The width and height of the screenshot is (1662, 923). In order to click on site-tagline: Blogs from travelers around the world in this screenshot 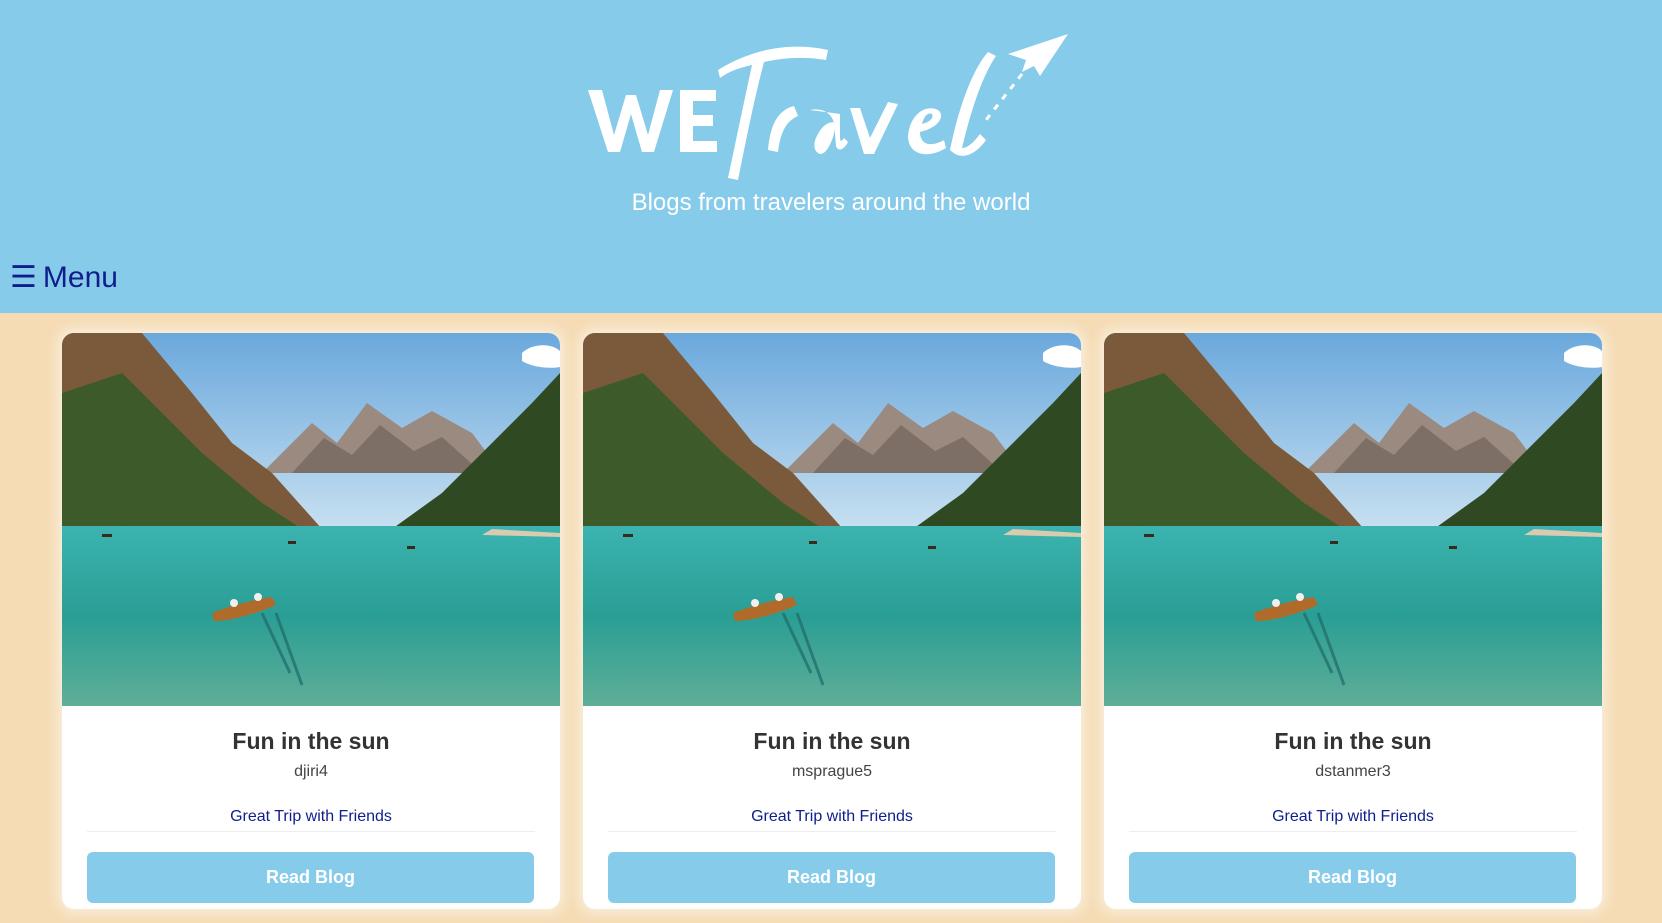, I will do `click(831, 202)`.